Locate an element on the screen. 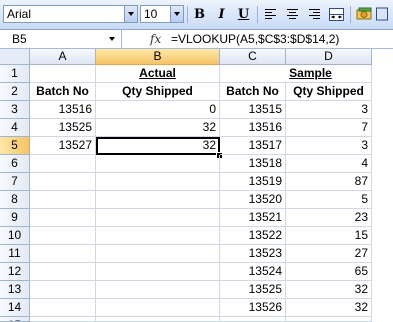 The height and width of the screenshot is (322, 393). cell-d15 is located at coordinates (329, 319).